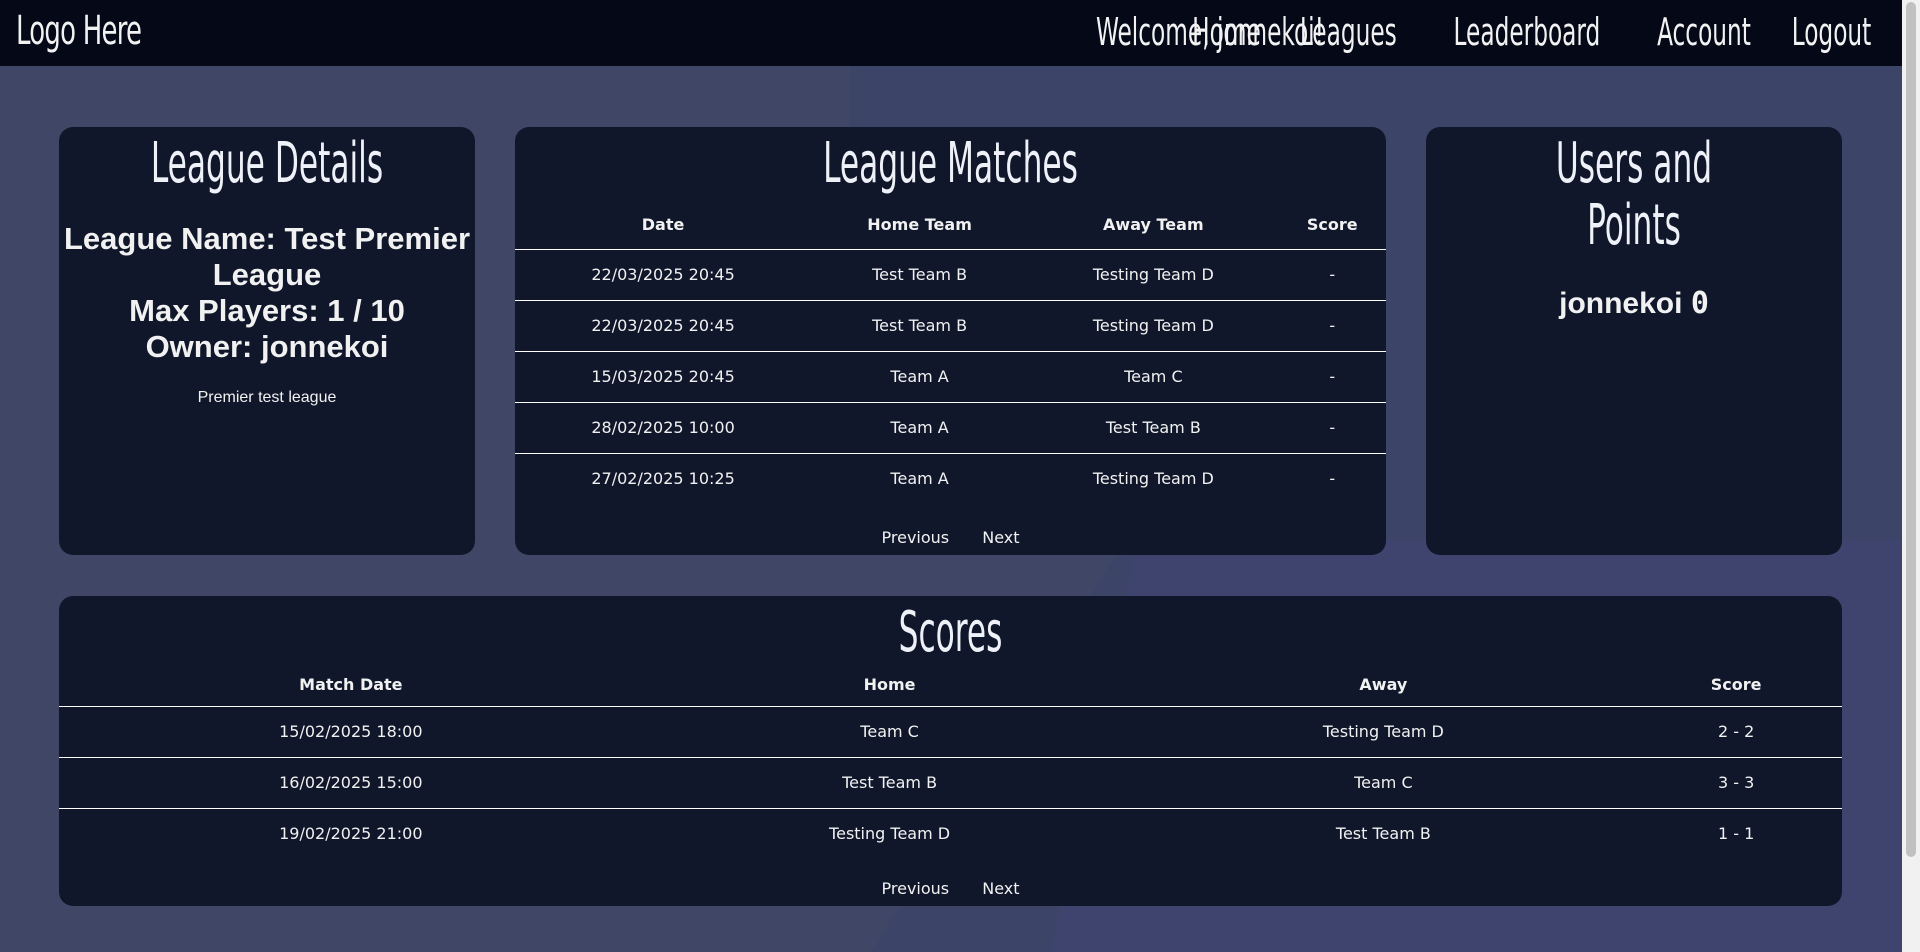 This screenshot has width=1920, height=952. Describe the element at coordinates (1704, 32) in the screenshot. I see `nav-account-link: Account` at that location.